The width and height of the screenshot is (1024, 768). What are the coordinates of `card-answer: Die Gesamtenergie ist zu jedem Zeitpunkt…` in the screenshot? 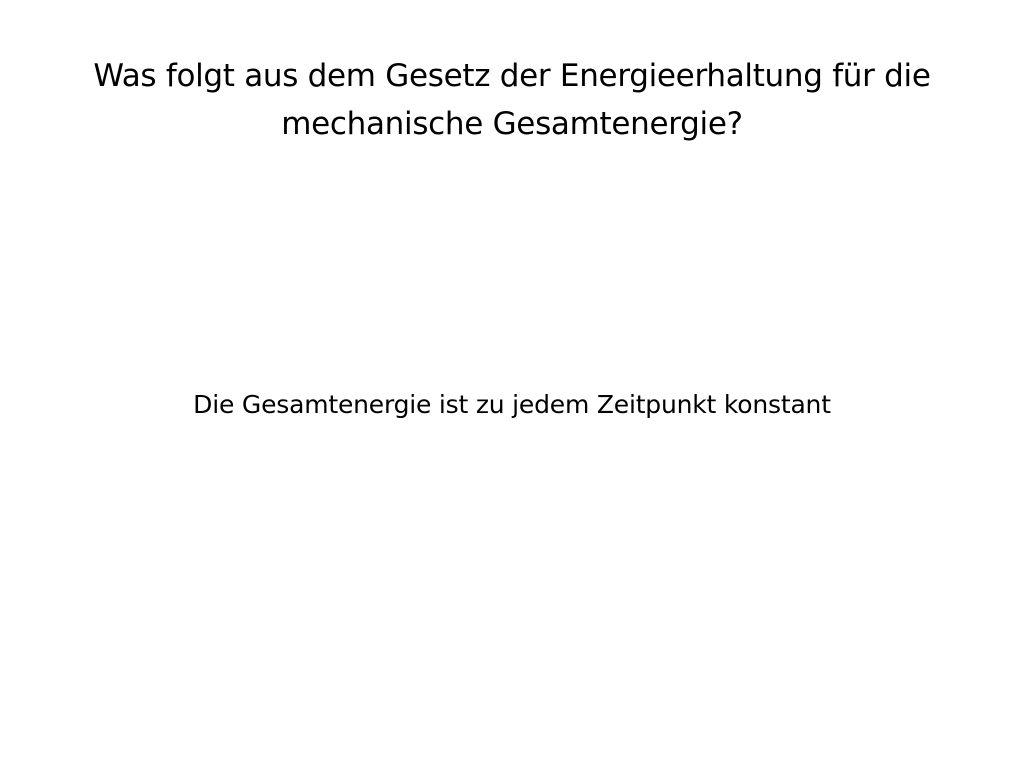 It's located at (512, 404).